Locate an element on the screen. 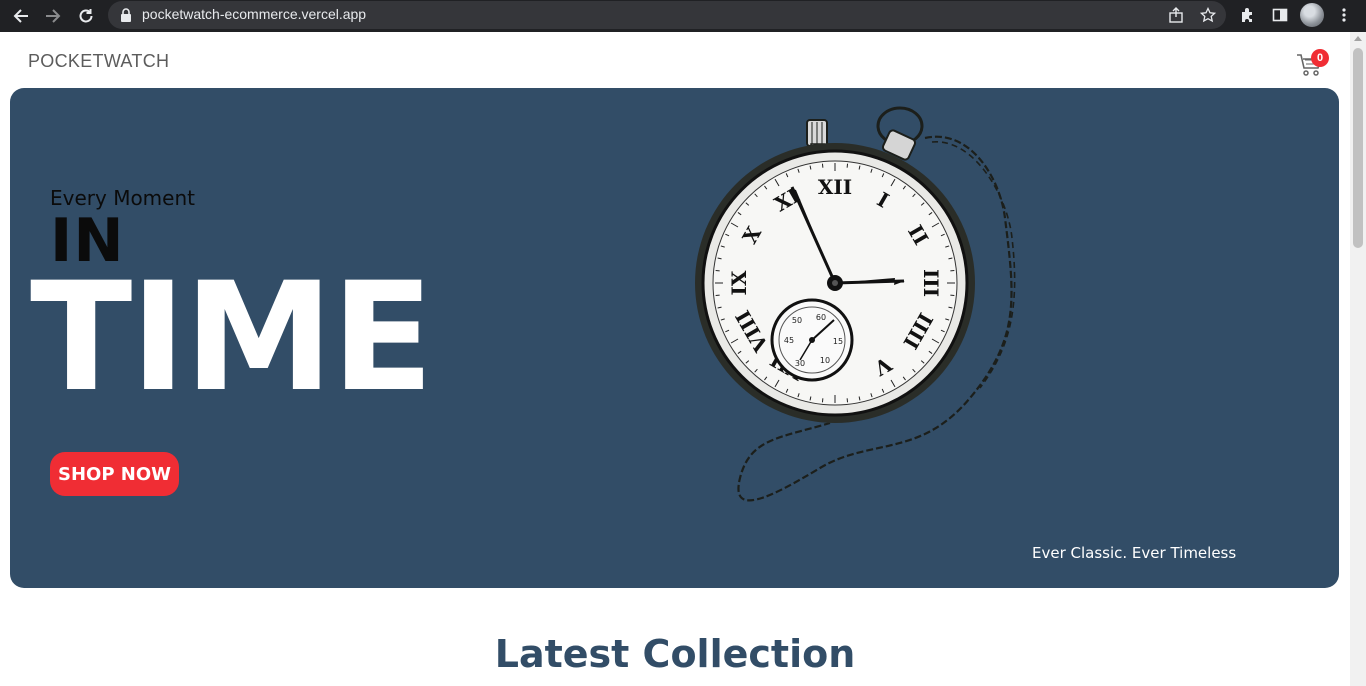 This screenshot has width=1366, height=686. hero-tagline: Ever Classic. Ever Timeless is located at coordinates (1134, 553).